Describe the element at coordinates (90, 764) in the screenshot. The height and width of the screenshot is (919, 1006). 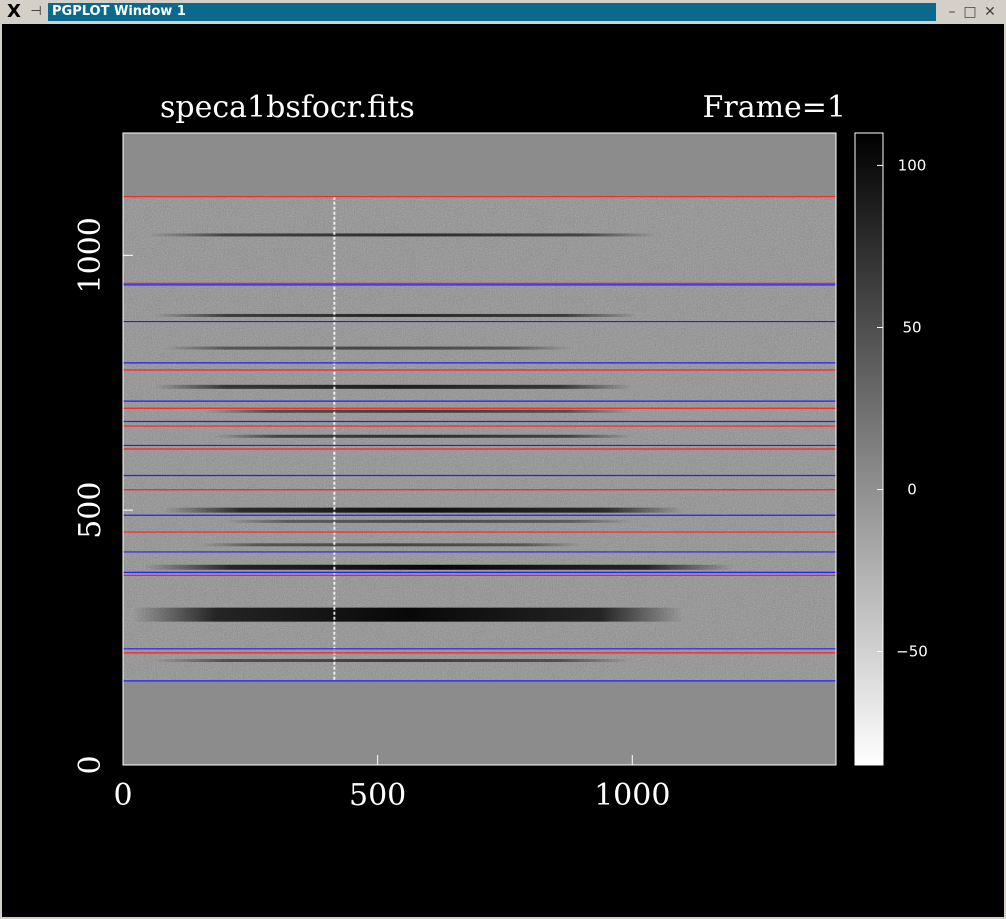
I see `y-tick-label: 0` at that location.